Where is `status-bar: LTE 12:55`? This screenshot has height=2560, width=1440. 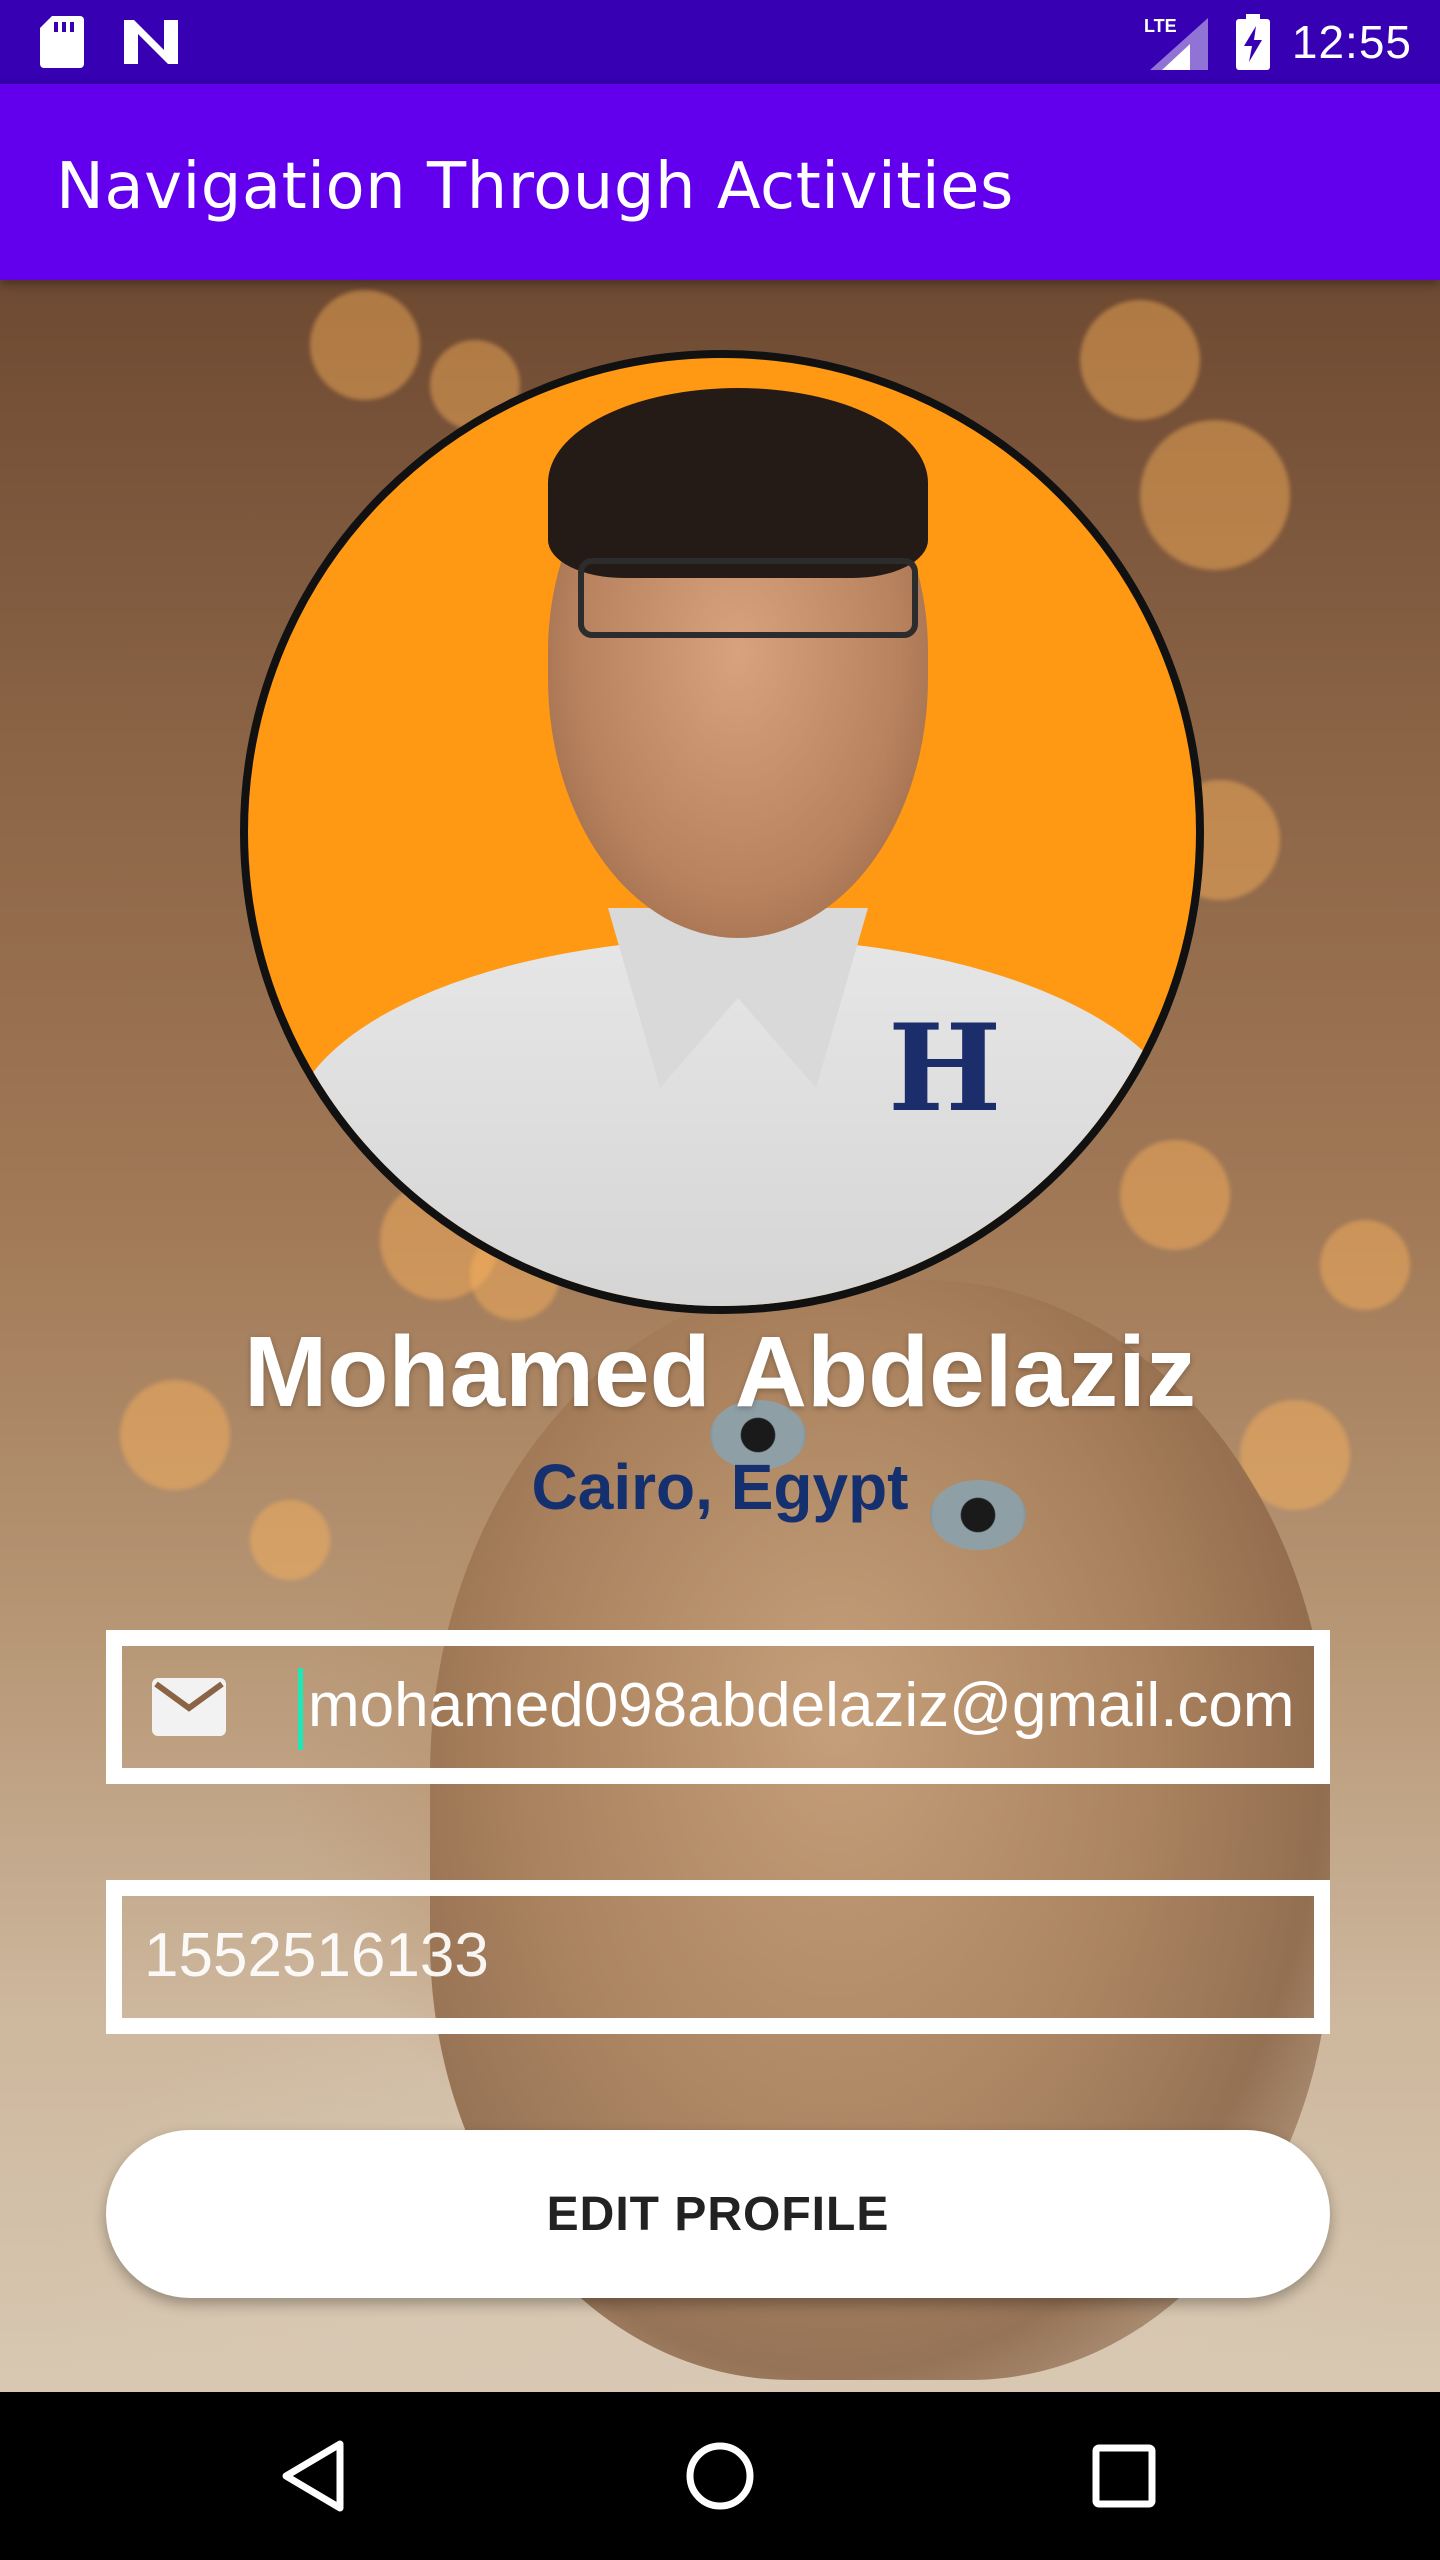 status-bar: LTE 12:55 is located at coordinates (720, 42).